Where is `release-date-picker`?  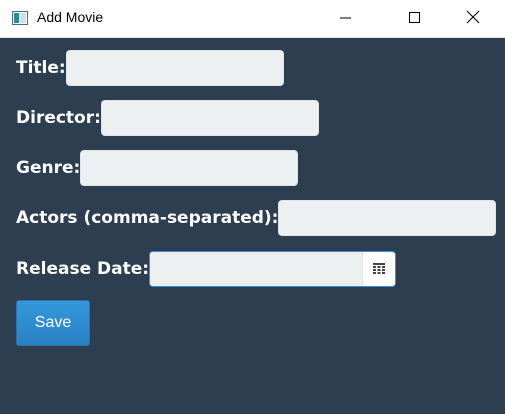
release-date-picker is located at coordinates (273, 269).